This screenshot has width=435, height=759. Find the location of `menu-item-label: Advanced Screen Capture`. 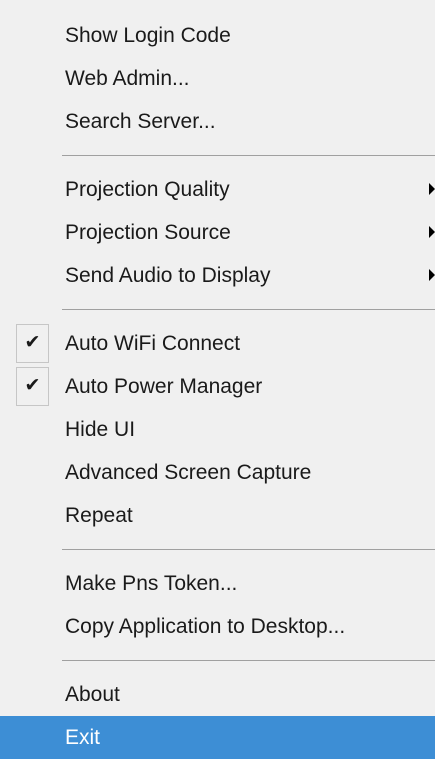

menu-item-label: Advanced Screen Capture is located at coordinates (188, 472).